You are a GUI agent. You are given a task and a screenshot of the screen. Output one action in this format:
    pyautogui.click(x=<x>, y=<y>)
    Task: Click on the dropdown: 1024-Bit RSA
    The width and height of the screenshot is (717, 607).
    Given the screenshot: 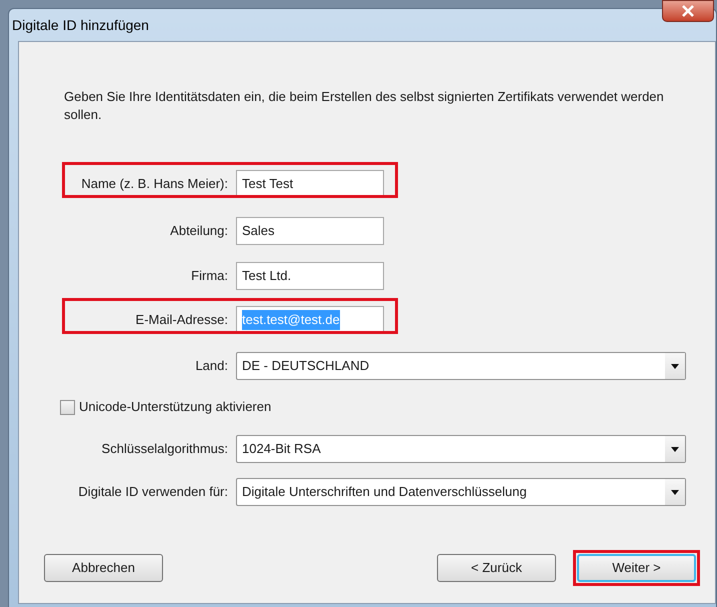 What is the action you would take?
    pyautogui.click(x=461, y=449)
    